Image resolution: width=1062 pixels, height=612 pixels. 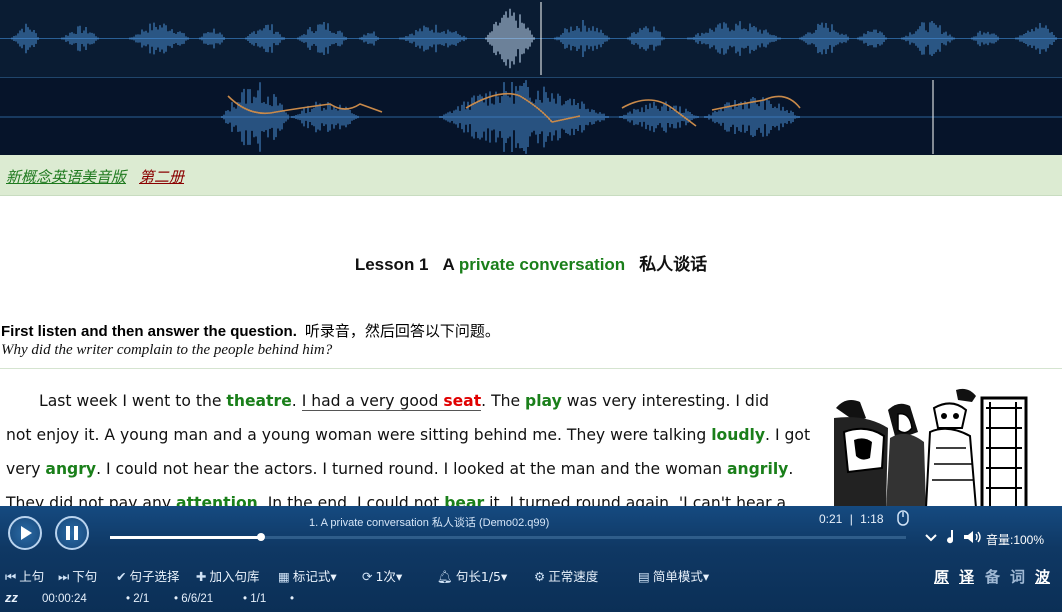 I want to click on view-waveform-button: 波, so click(x=1042, y=576).